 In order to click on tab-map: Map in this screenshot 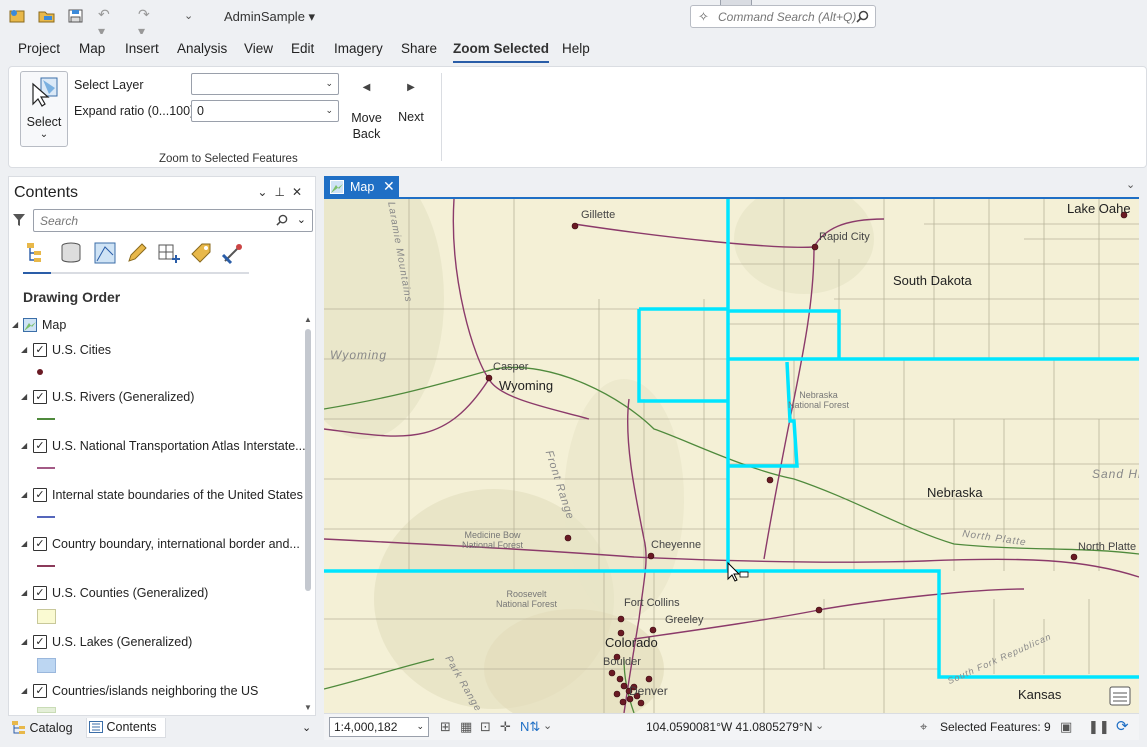, I will do `click(92, 48)`.